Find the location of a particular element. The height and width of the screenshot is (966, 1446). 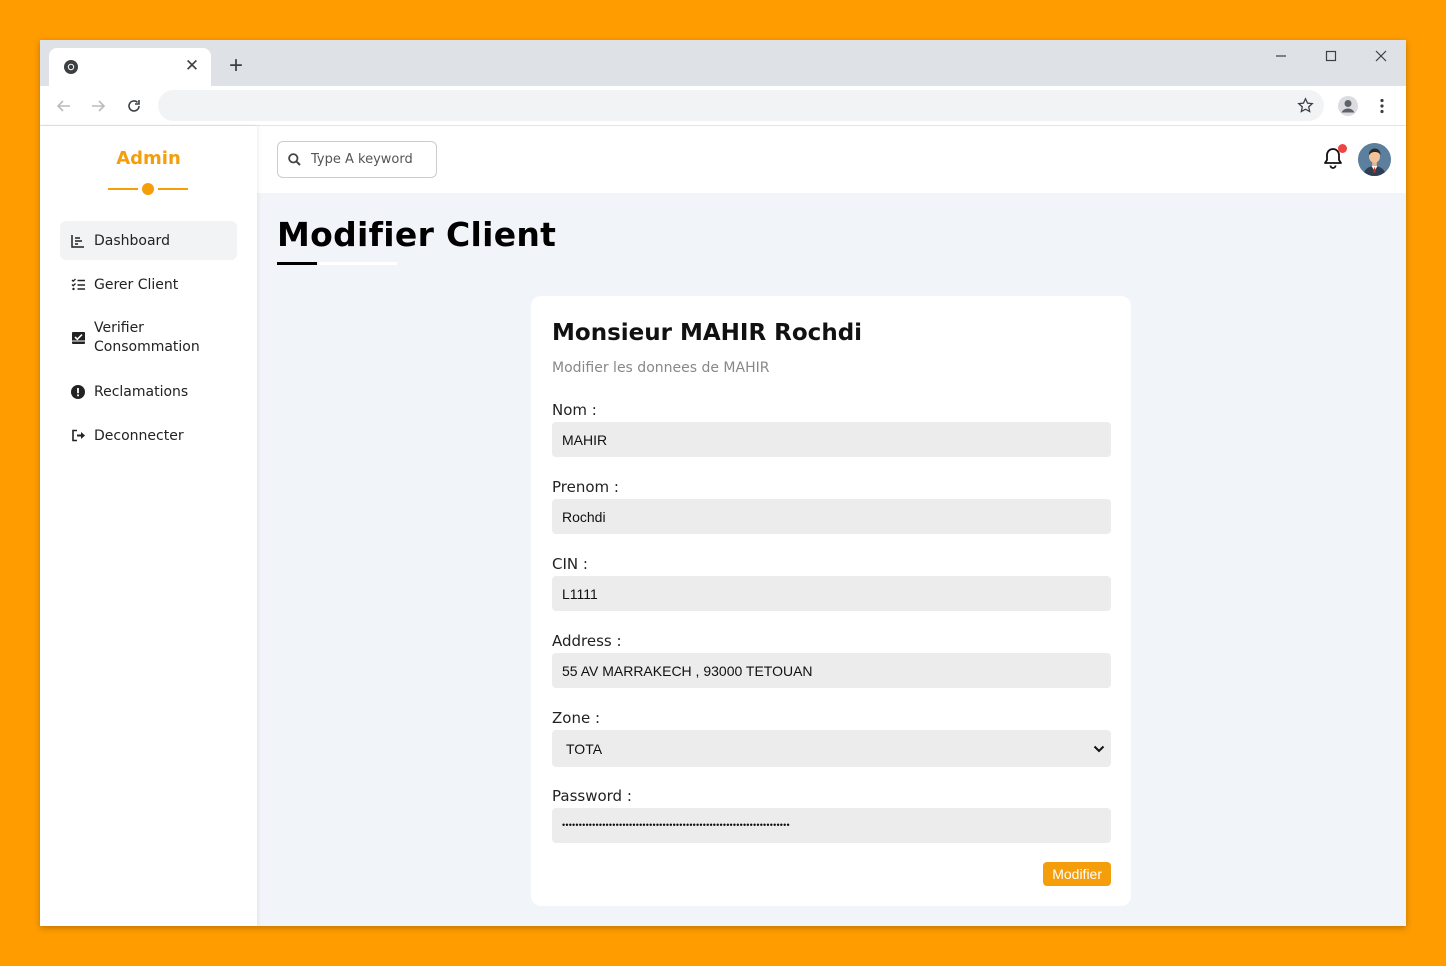

prenom-label: Prenom : is located at coordinates (585, 487).